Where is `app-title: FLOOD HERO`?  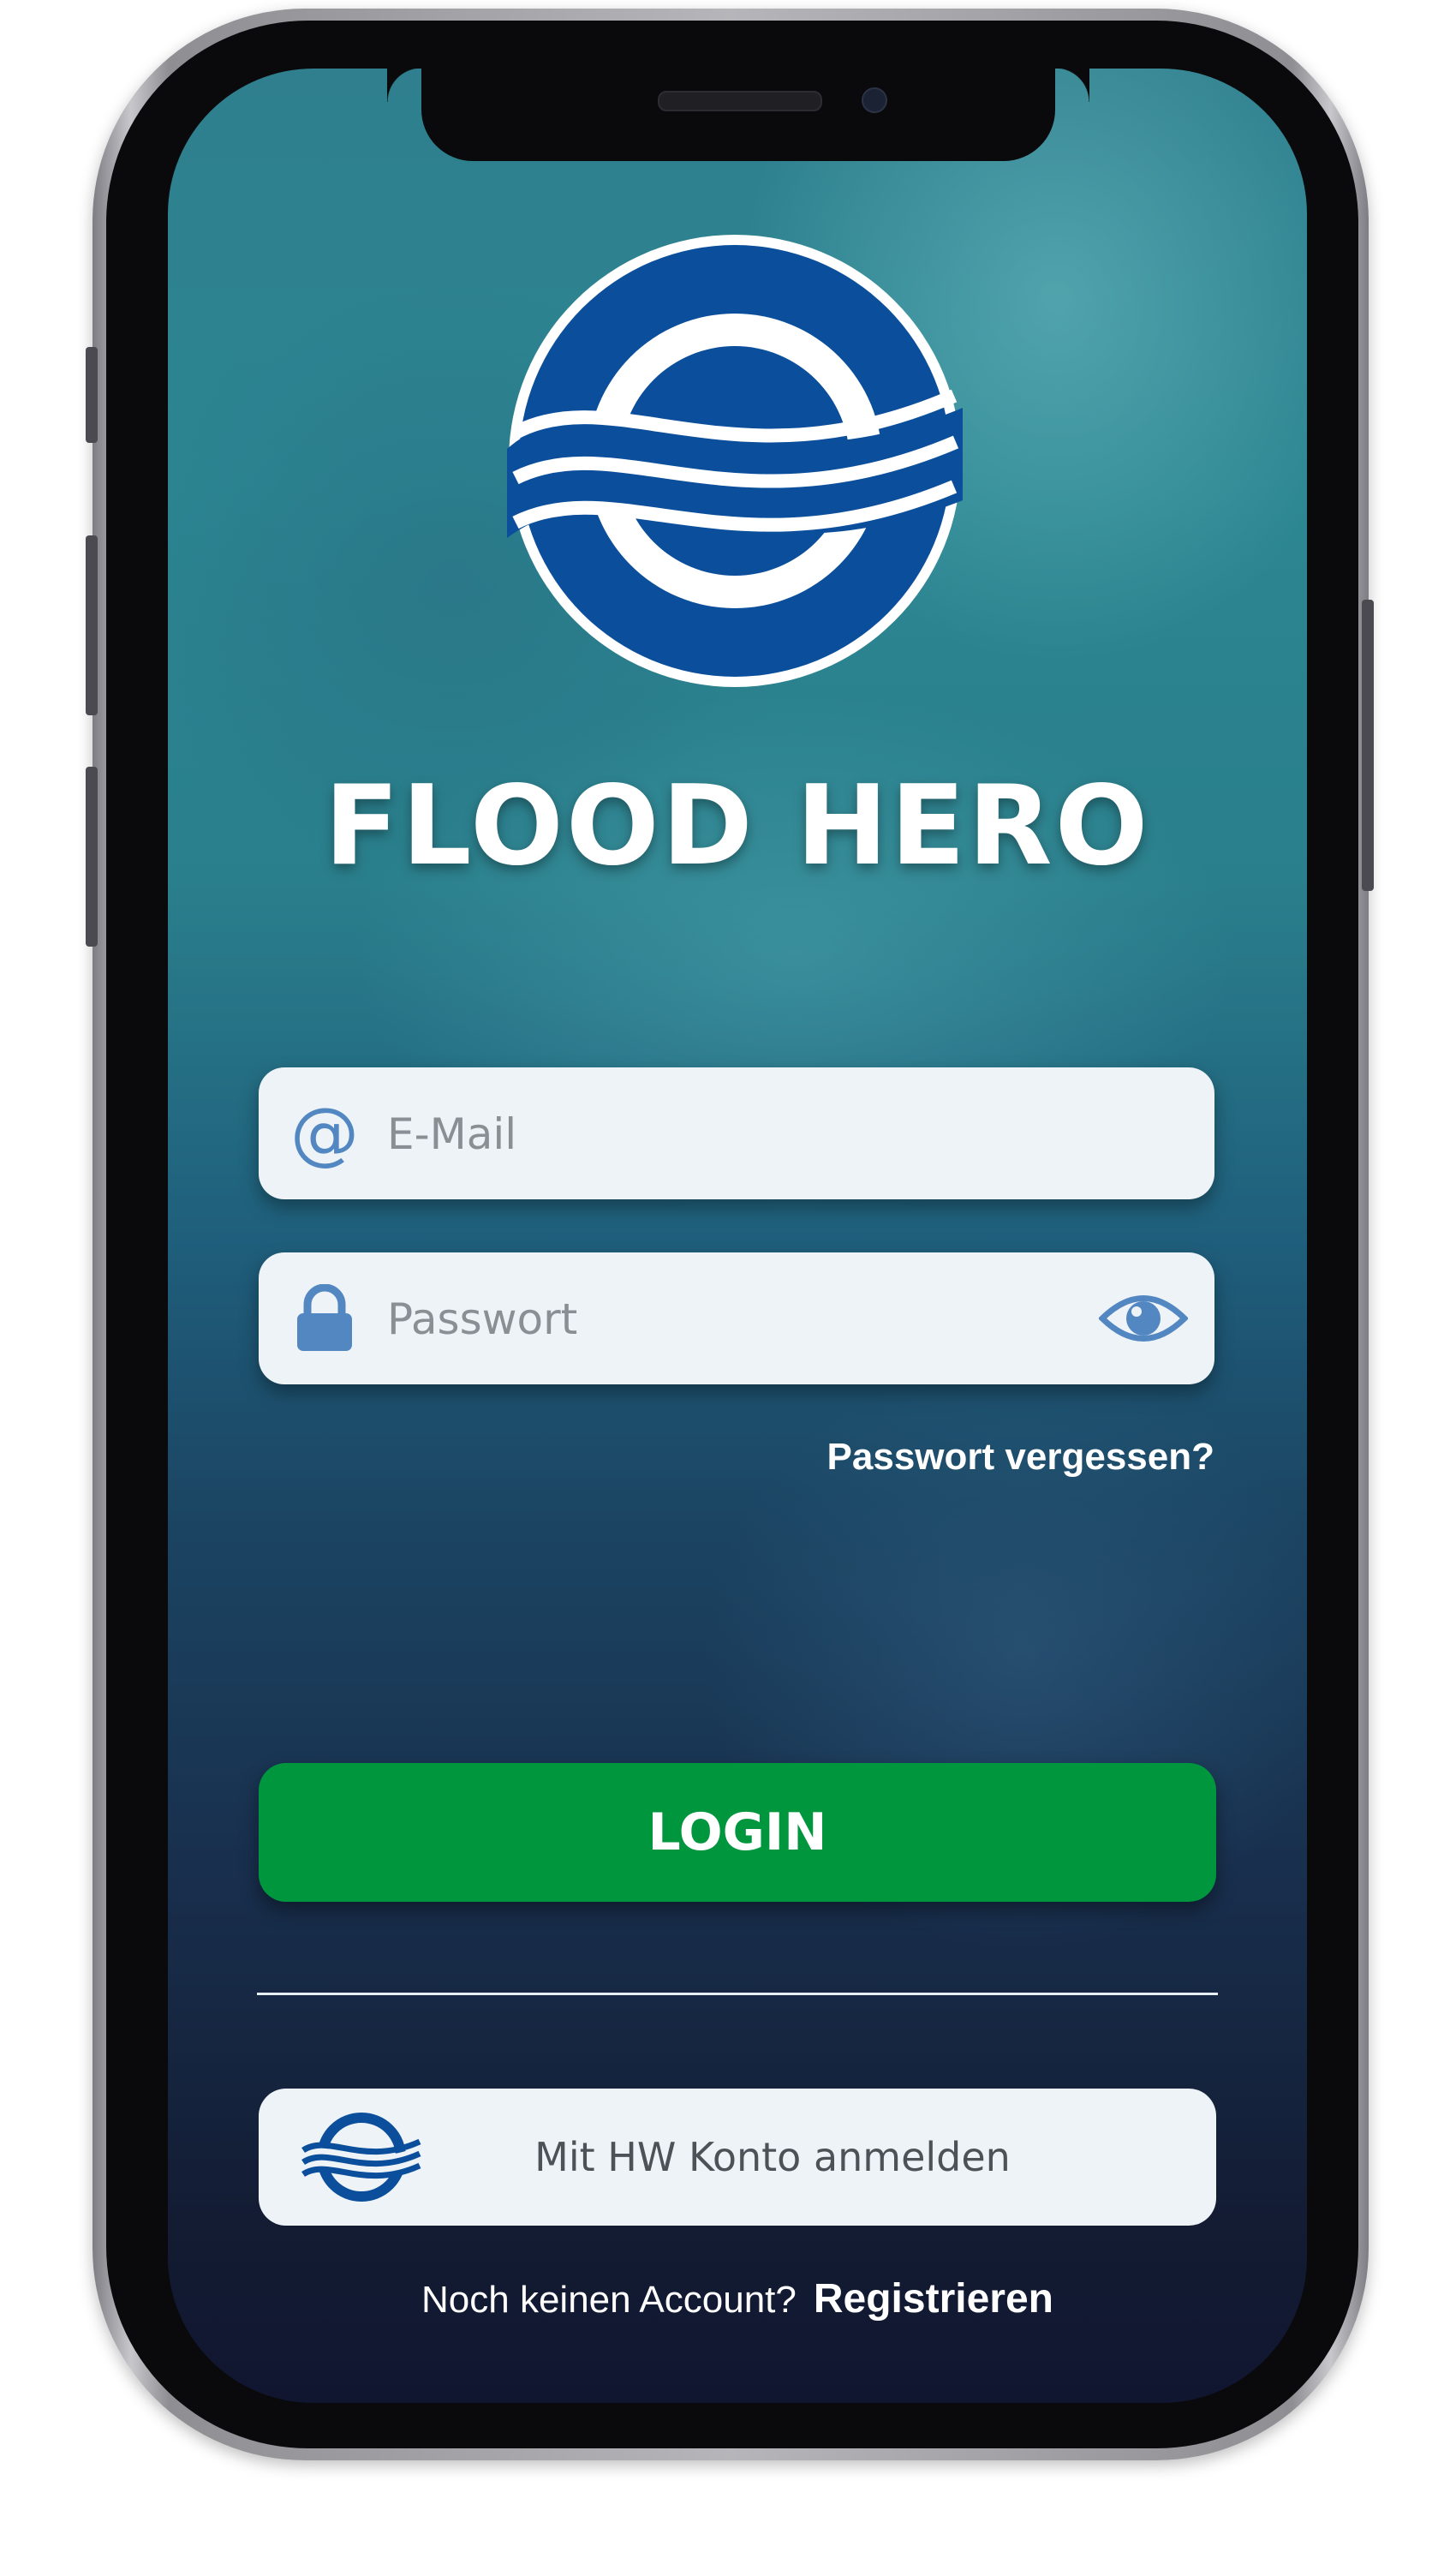 app-title: FLOOD HERO is located at coordinates (737, 826).